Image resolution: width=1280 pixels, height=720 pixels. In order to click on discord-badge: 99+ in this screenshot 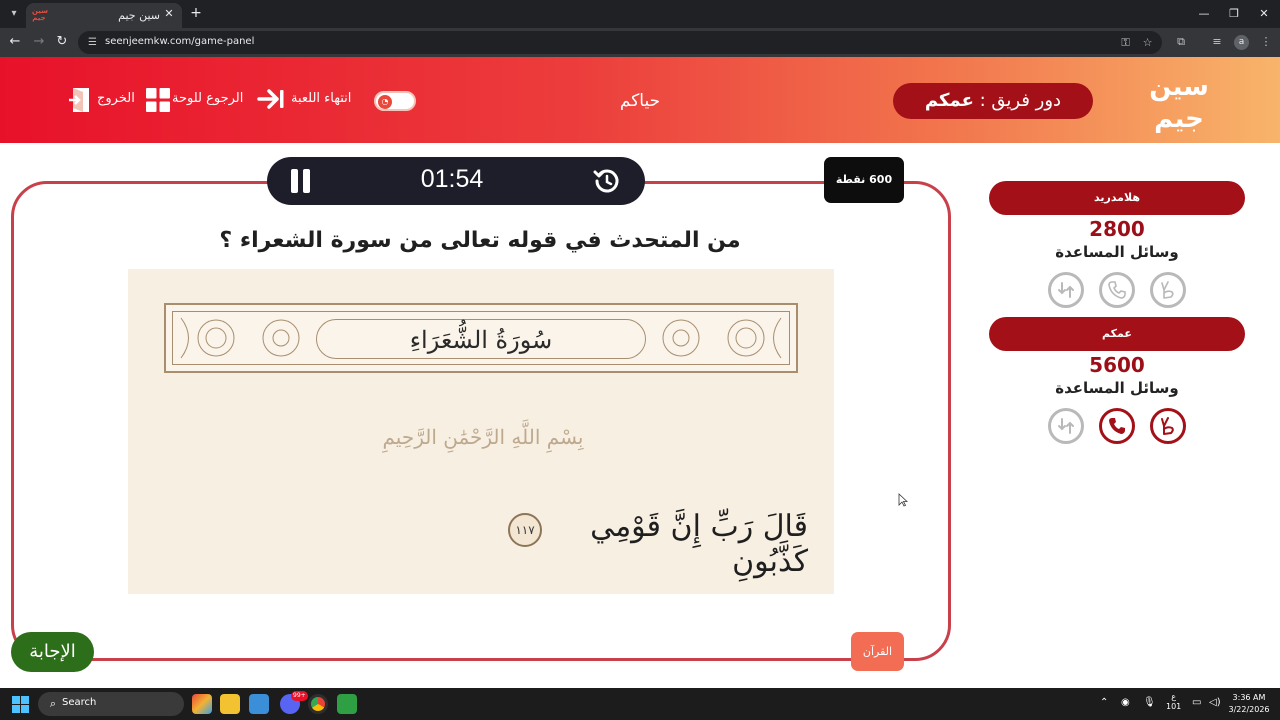, I will do `click(299, 696)`.